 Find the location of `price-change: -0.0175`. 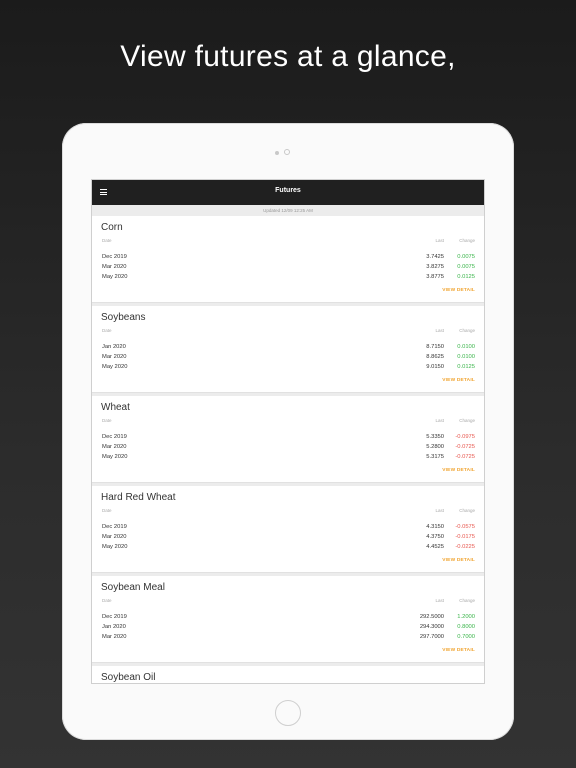

price-change: -0.0175 is located at coordinates (465, 537).